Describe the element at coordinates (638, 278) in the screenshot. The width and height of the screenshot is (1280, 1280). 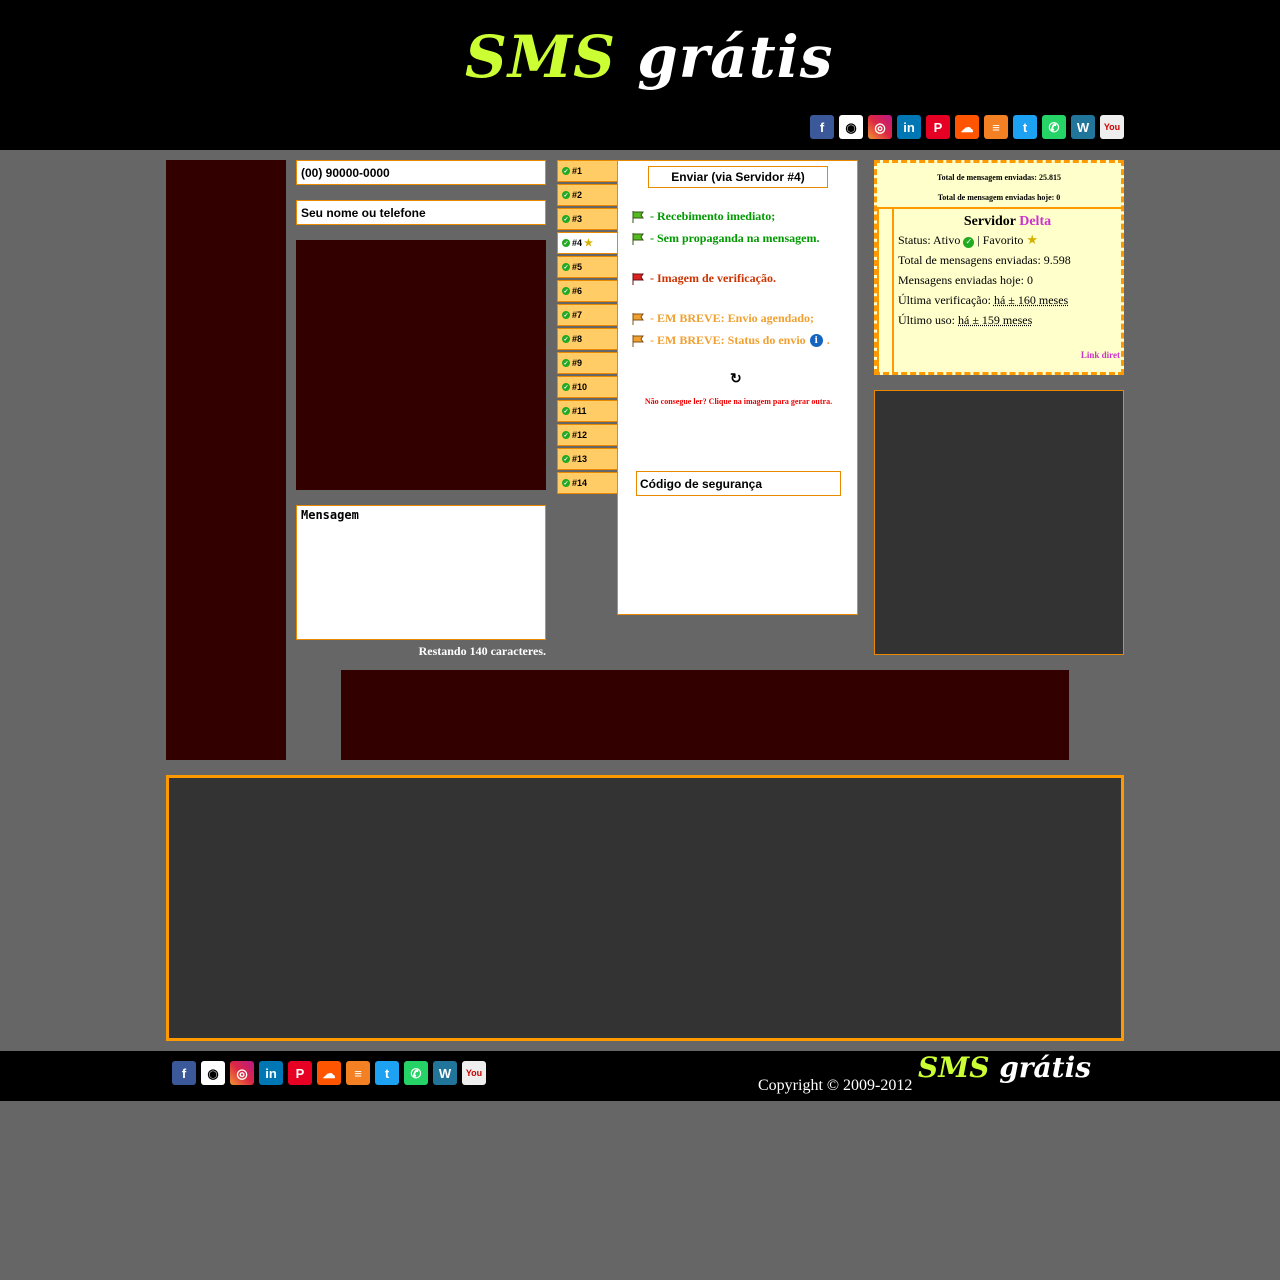
I see `red-flag-icon` at that location.